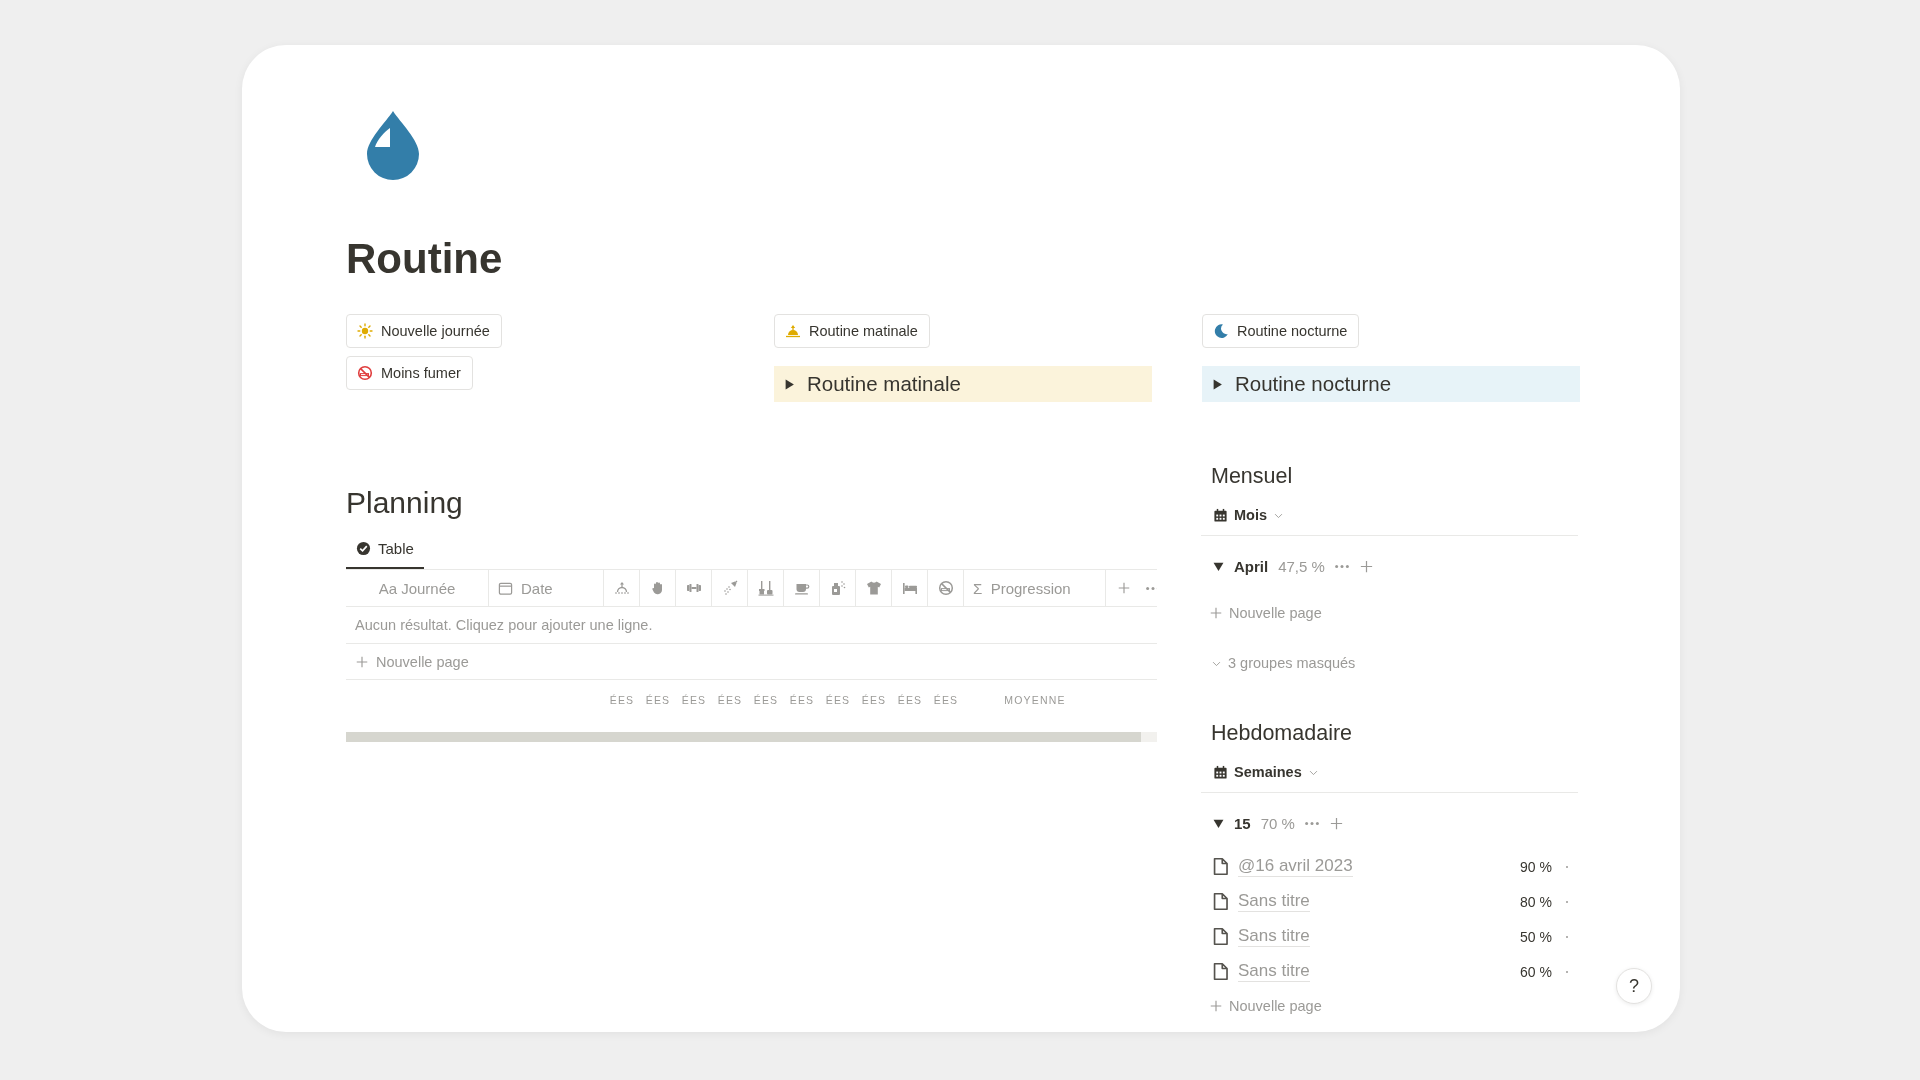 The image size is (1920, 1080). I want to click on view-selector: Semaines, so click(1266, 772).